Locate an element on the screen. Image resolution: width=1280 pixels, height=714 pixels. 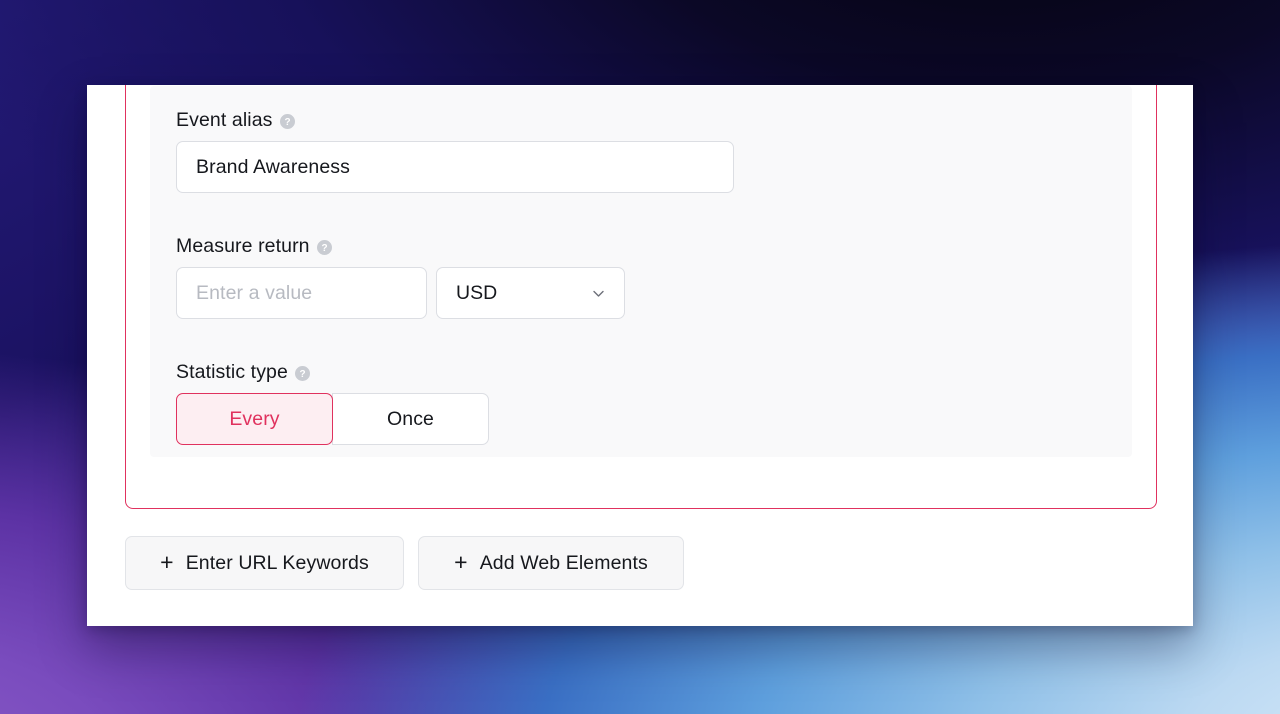
add-web-elements-label: Add Web Elements is located at coordinates (563, 562).